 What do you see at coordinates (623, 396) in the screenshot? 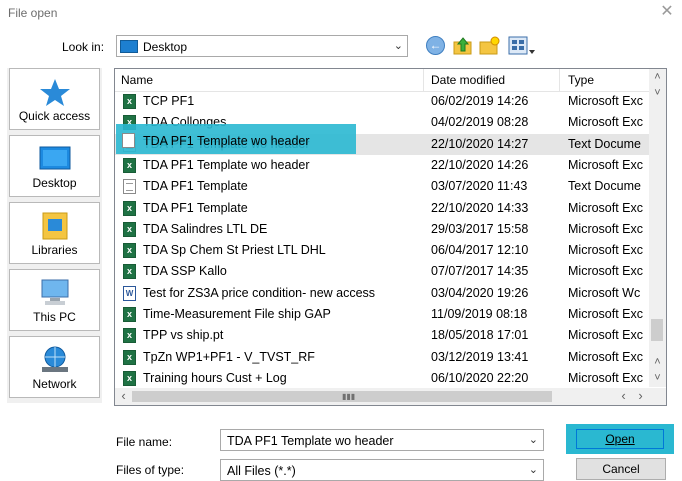
I see `scroll-left-small-icon: ‹` at bounding box center [623, 396].